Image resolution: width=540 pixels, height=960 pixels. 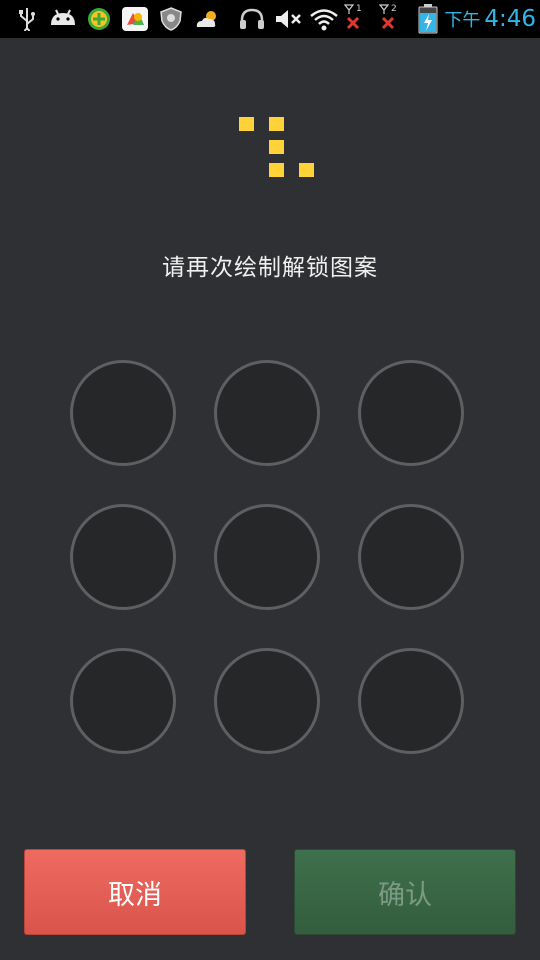 I want to click on wifi-icon, so click(x=324, y=20).